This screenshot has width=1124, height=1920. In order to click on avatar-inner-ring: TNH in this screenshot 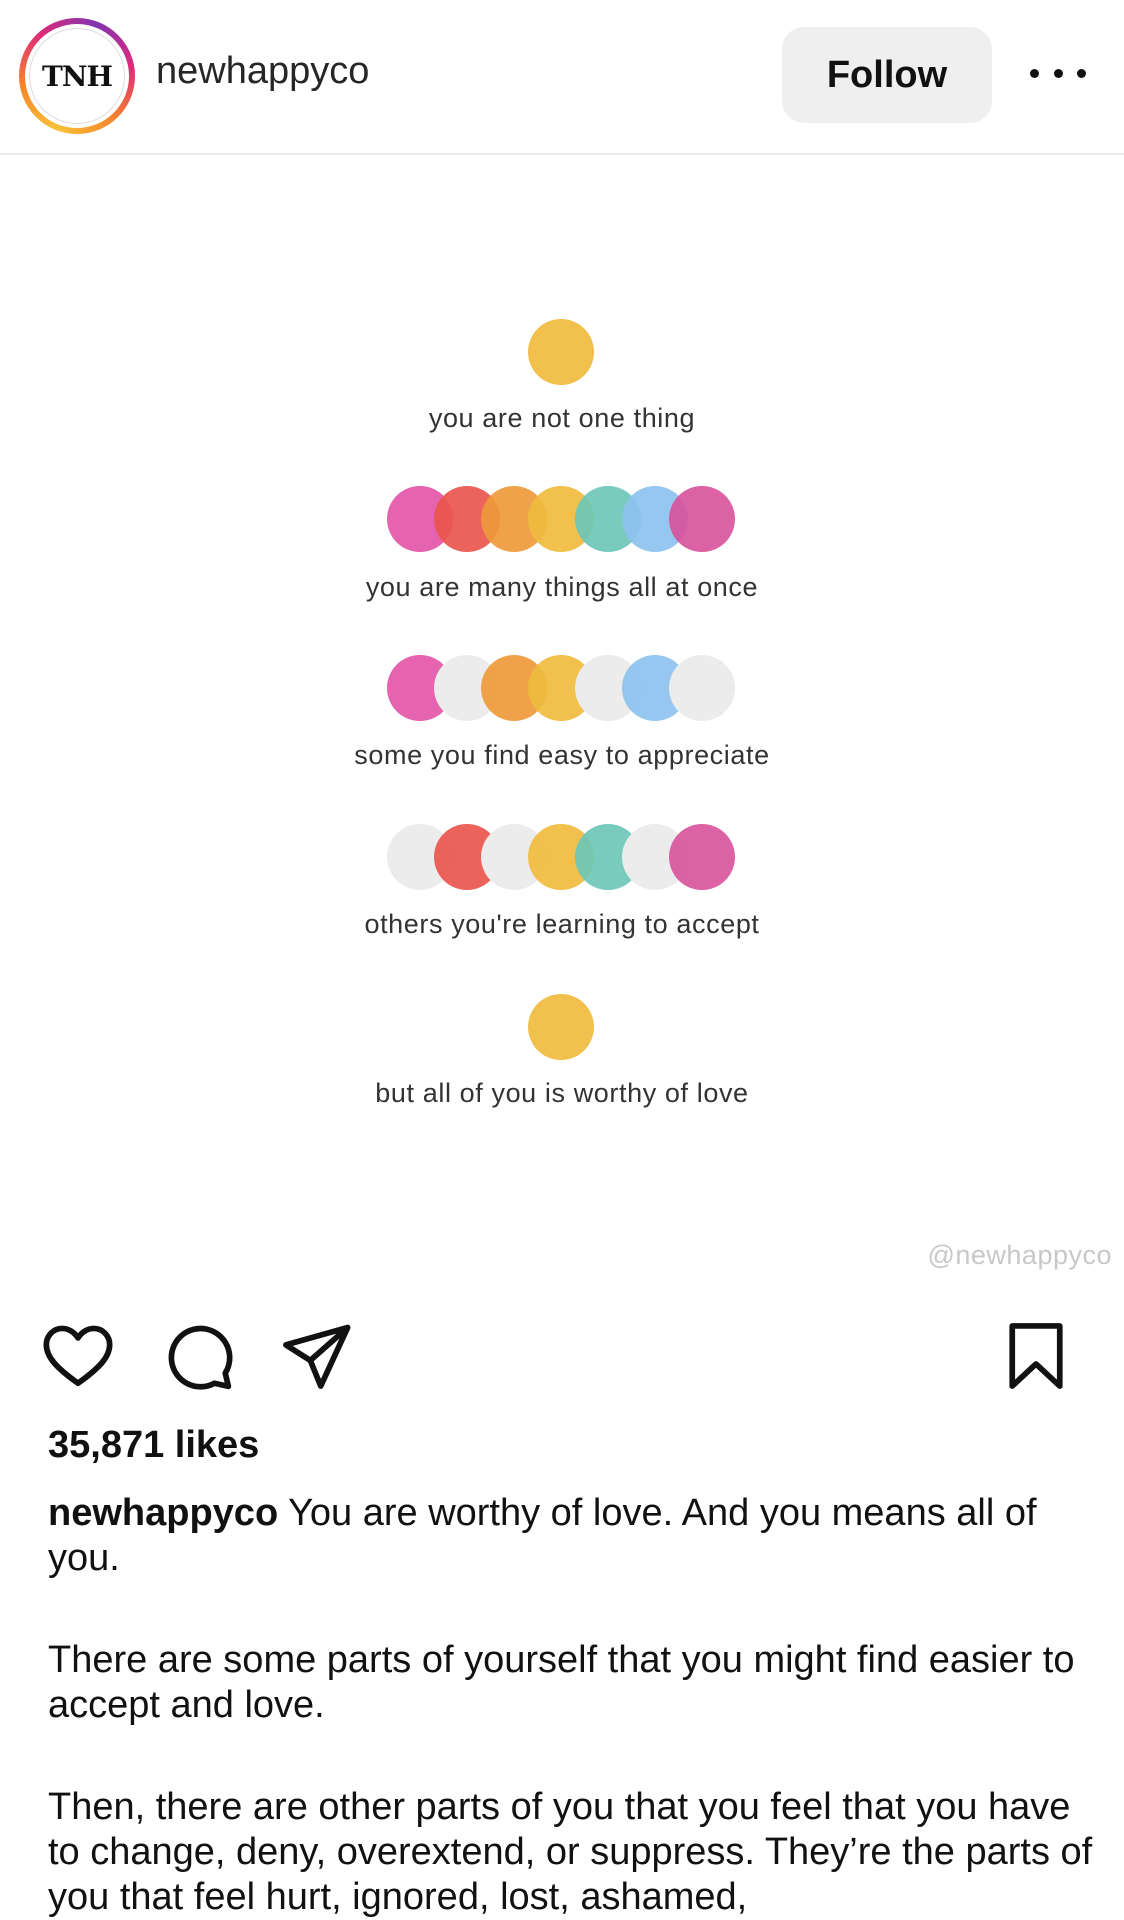, I will do `click(77, 76)`.